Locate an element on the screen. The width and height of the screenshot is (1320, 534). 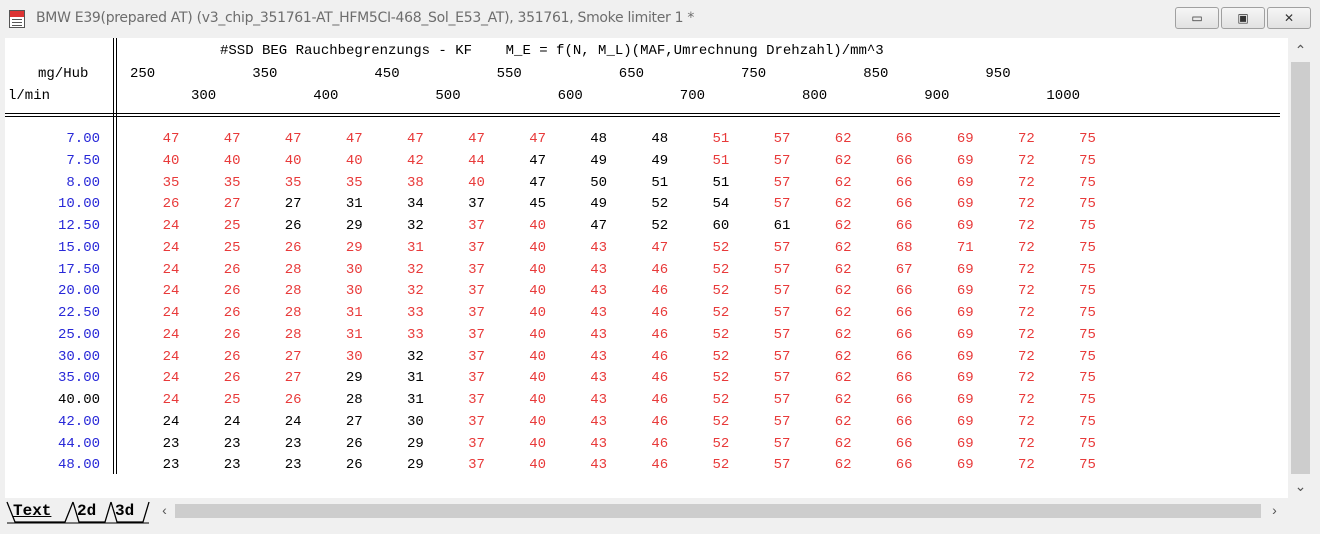
maximize-button: ▣ is located at coordinates (1243, 18).